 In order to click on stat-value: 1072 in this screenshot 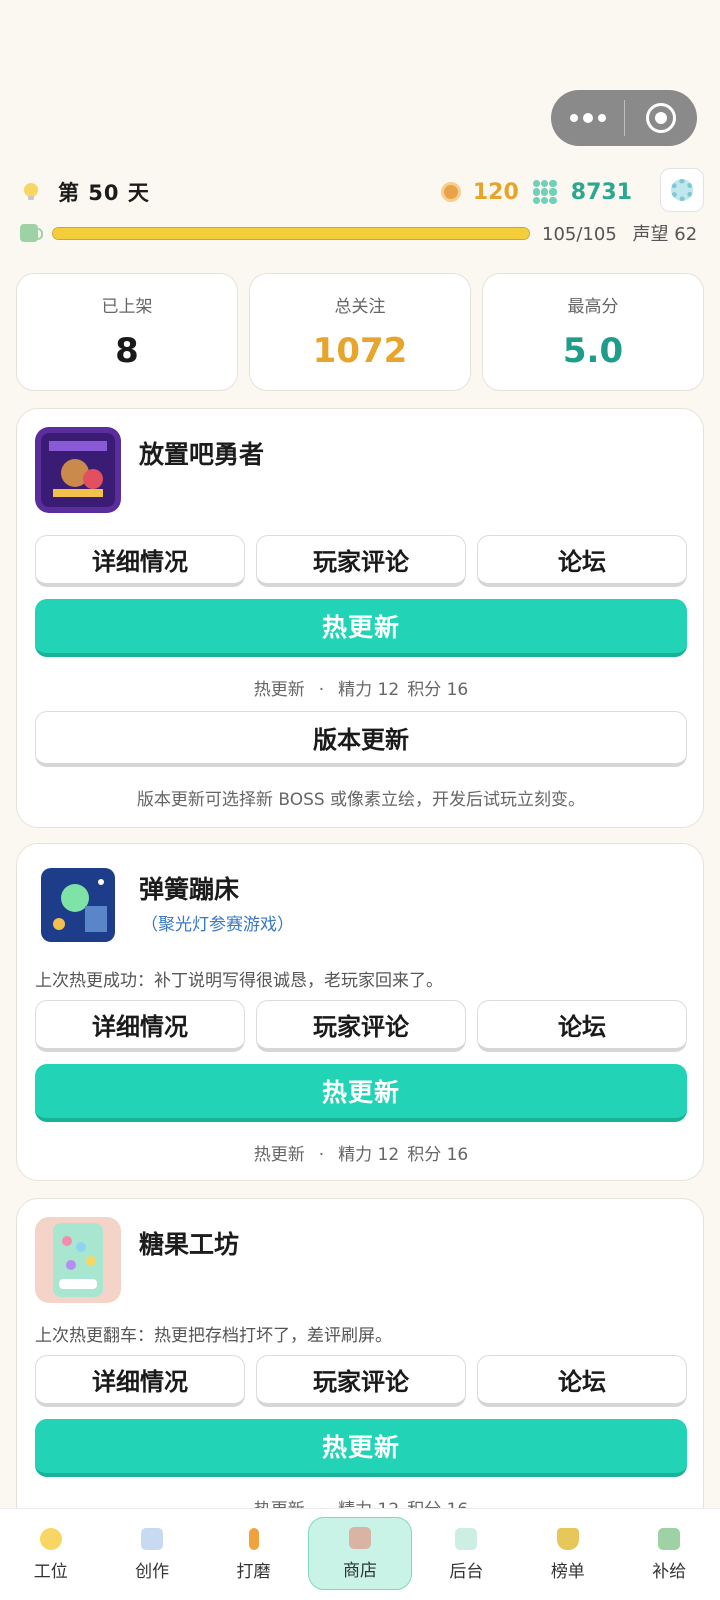, I will do `click(360, 351)`.